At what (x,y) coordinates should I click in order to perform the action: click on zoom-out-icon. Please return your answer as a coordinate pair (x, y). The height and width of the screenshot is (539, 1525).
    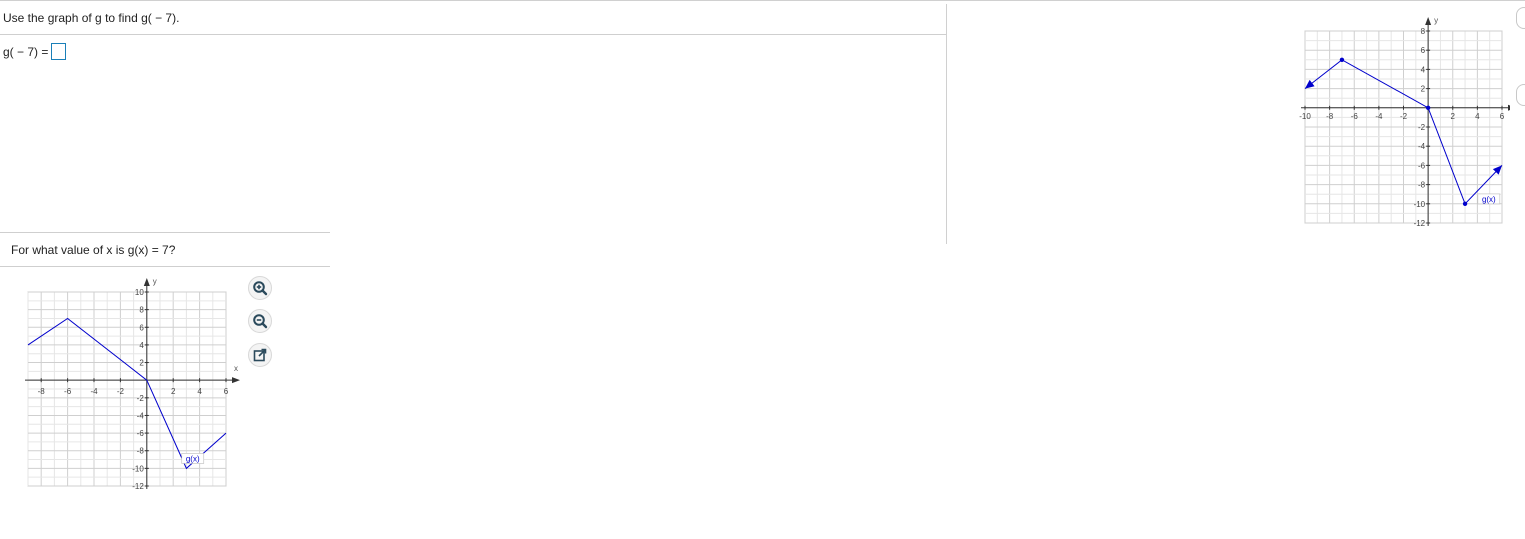
    Looking at the image, I should click on (260, 321).